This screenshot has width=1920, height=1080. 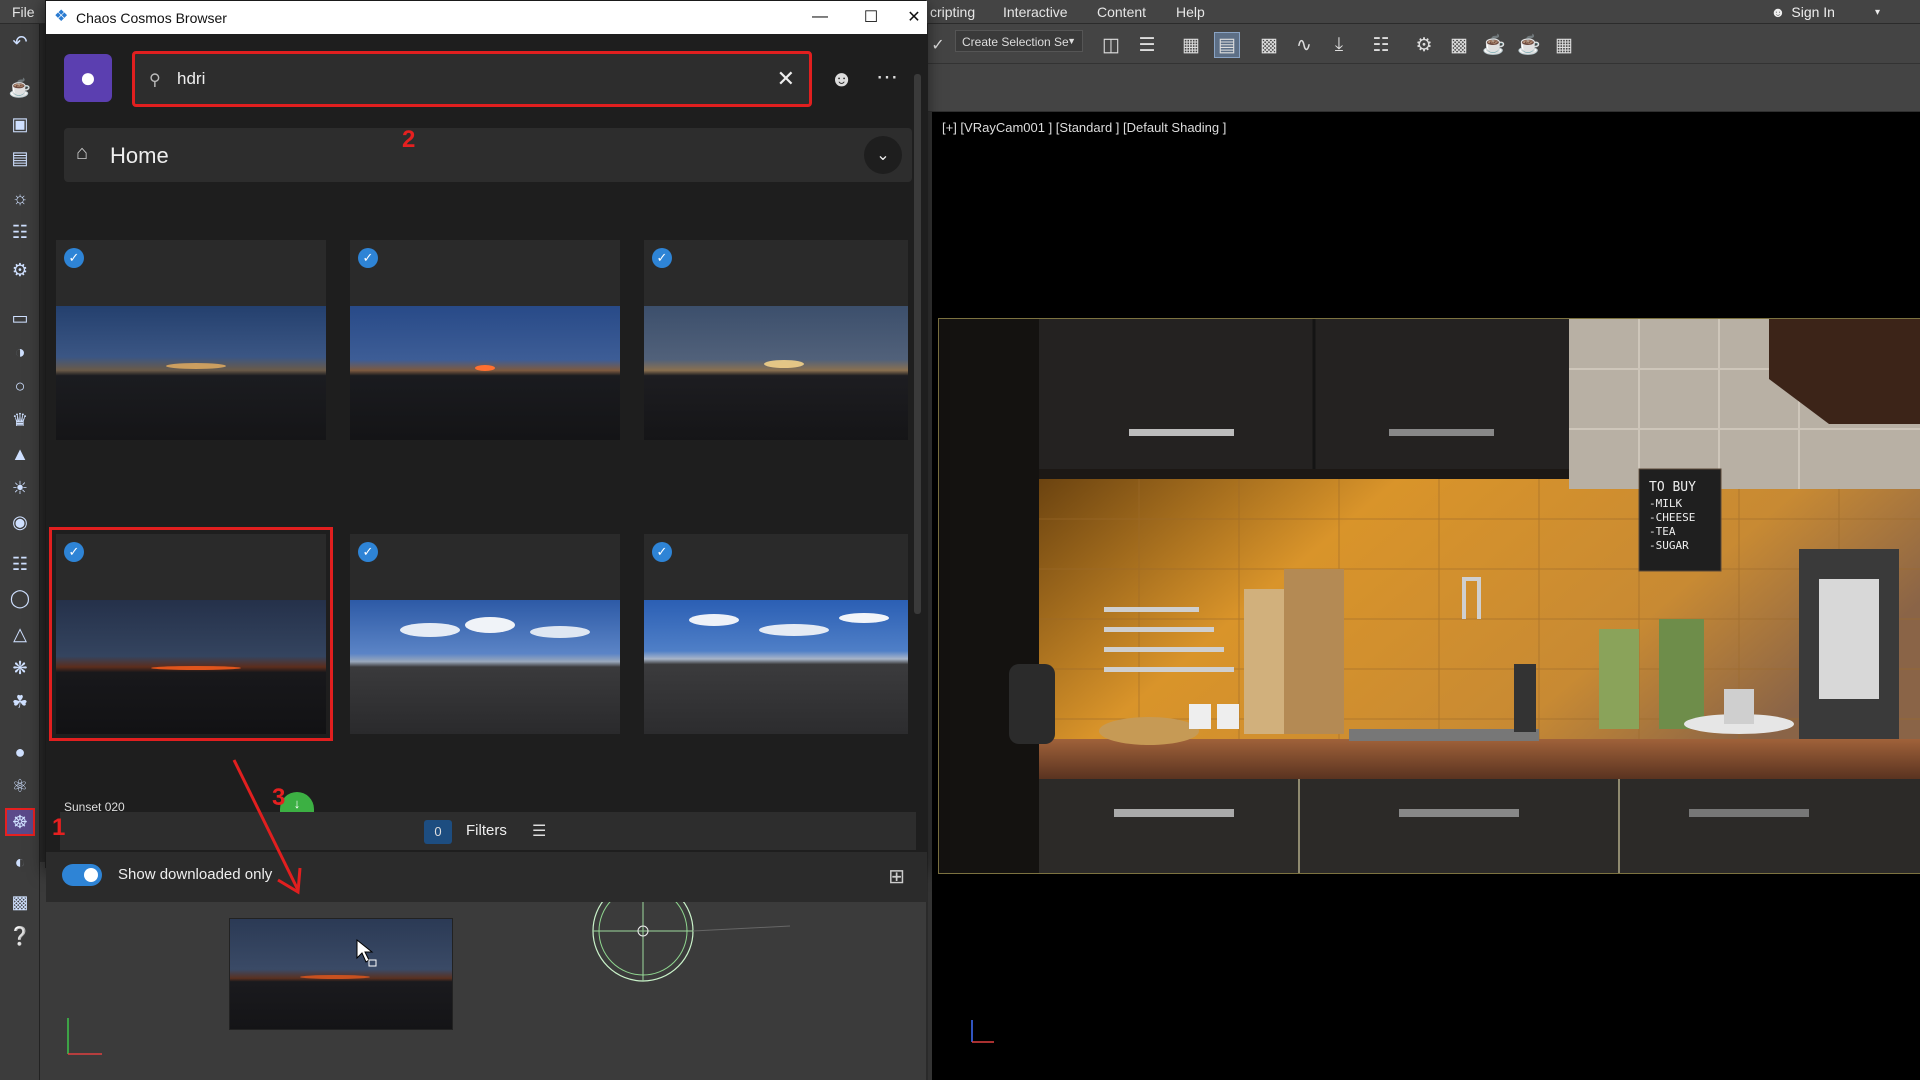 What do you see at coordinates (1304, 45) in the screenshot?
I see `curve-editor-icon: ∿` at bounding box center [1304, 45].